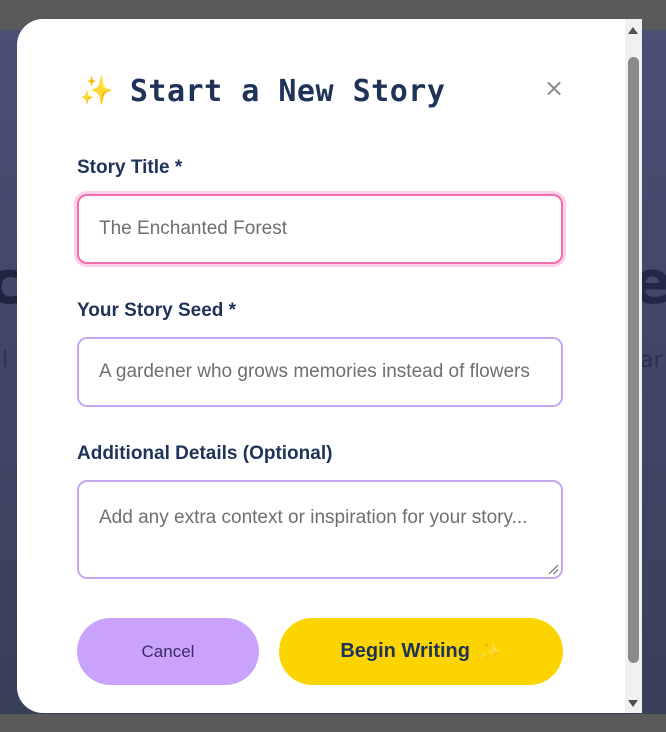  What do you see at coordinates (651, 360) in the screenshot?
I see `background-text-fragment: ar` at bounding box center [651, 360].